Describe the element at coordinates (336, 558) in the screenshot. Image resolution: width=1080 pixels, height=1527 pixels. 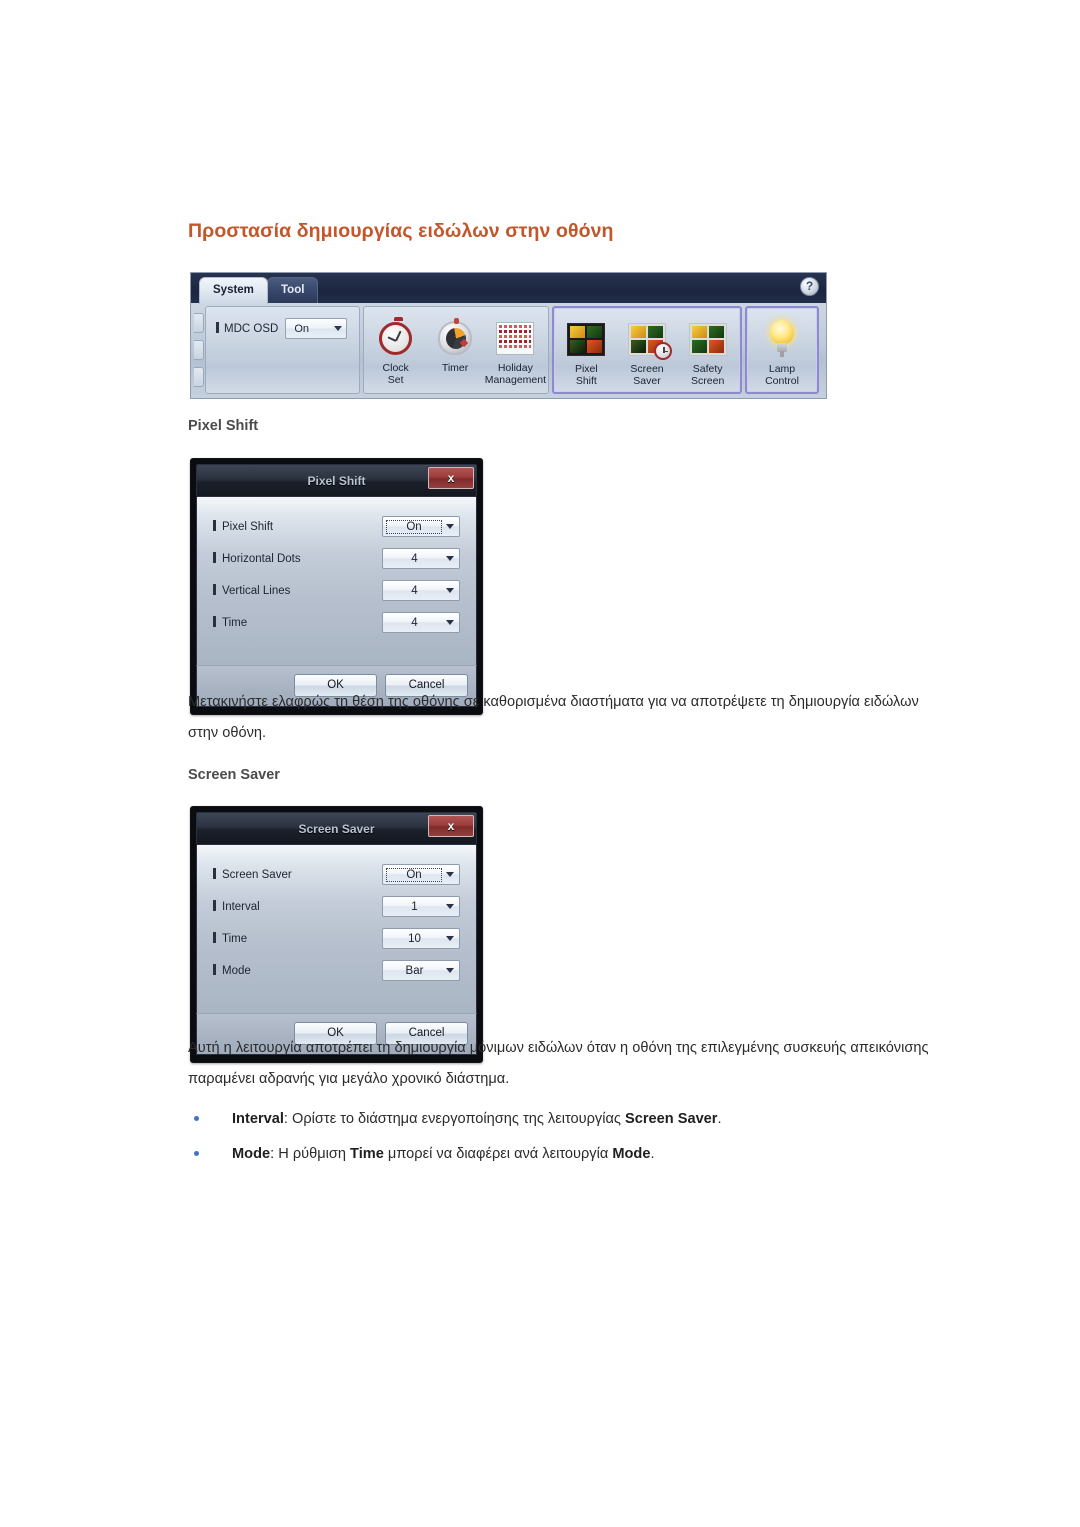
I see `field-row-horizontal-dots: Horizontal Dots 4` at that location.